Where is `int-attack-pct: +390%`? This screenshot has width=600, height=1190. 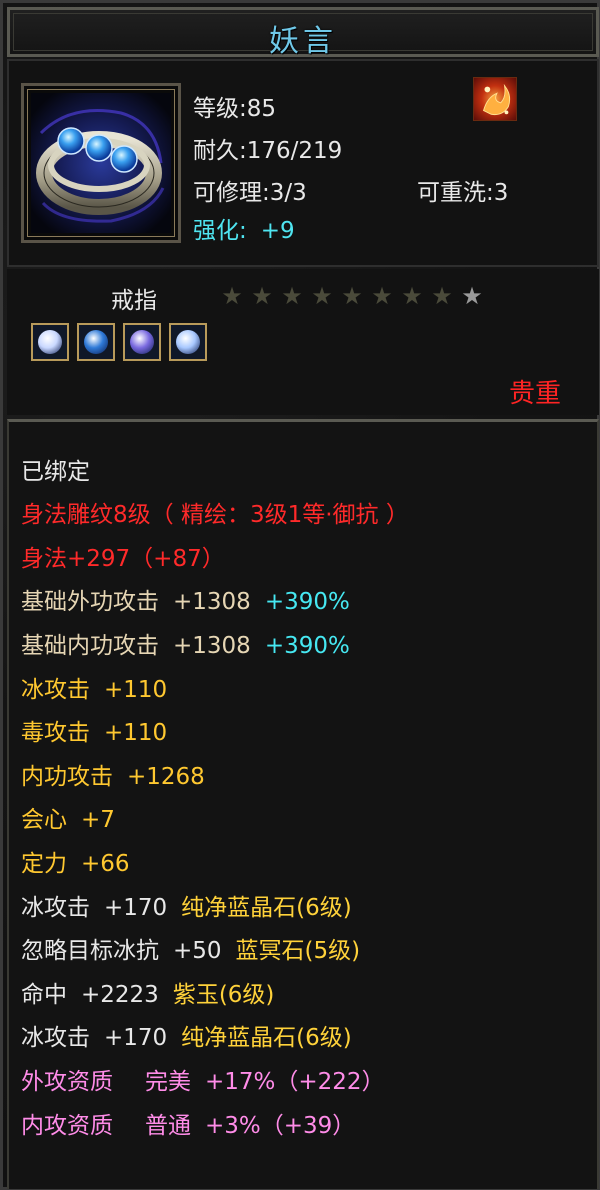 int-attack-pct: +390% is located at coordinates (307, 646).